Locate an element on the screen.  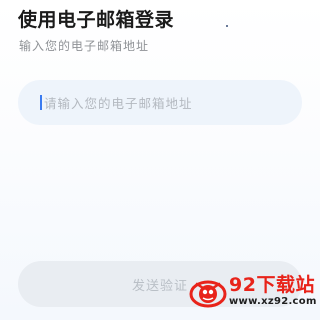
watermark-logo-icon is located at coordinates (208, 294).